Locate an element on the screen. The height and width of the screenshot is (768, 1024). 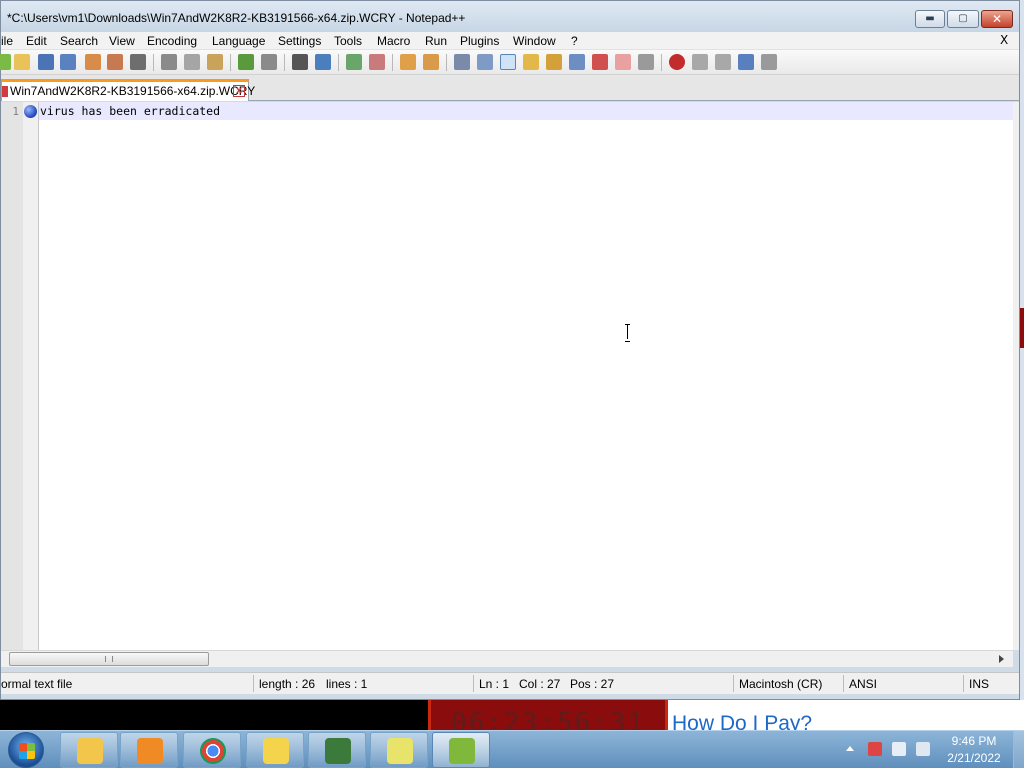
indent-guide-icon is located at coordinates (508, 62).